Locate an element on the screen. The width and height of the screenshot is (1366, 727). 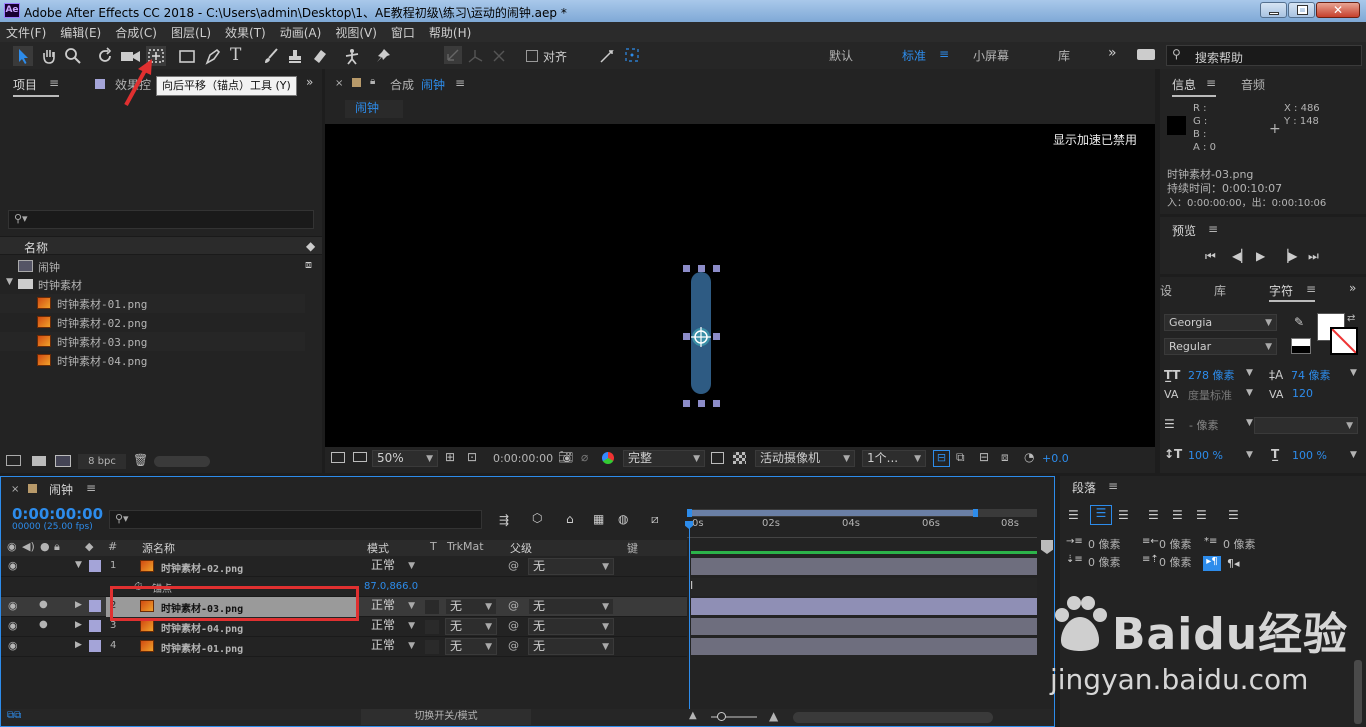
time-ruler: 0s 02s 04s 06s 08s is located at coordinates (862, 528).